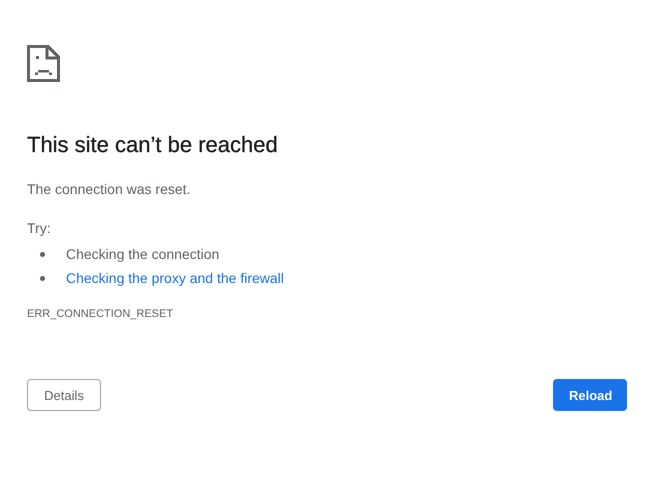 This screenshot has width=652, height=486. I want to click on error-message: The connection was reset., so click(109, 189).